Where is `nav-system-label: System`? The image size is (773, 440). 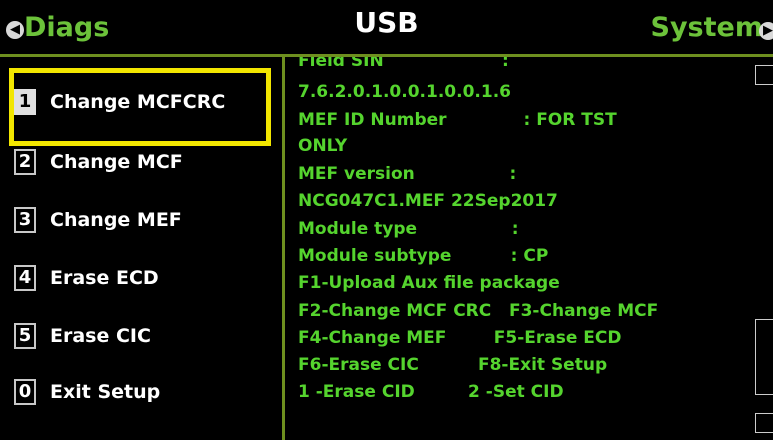 nav-system-label: System is located at coordinates (706, 27).